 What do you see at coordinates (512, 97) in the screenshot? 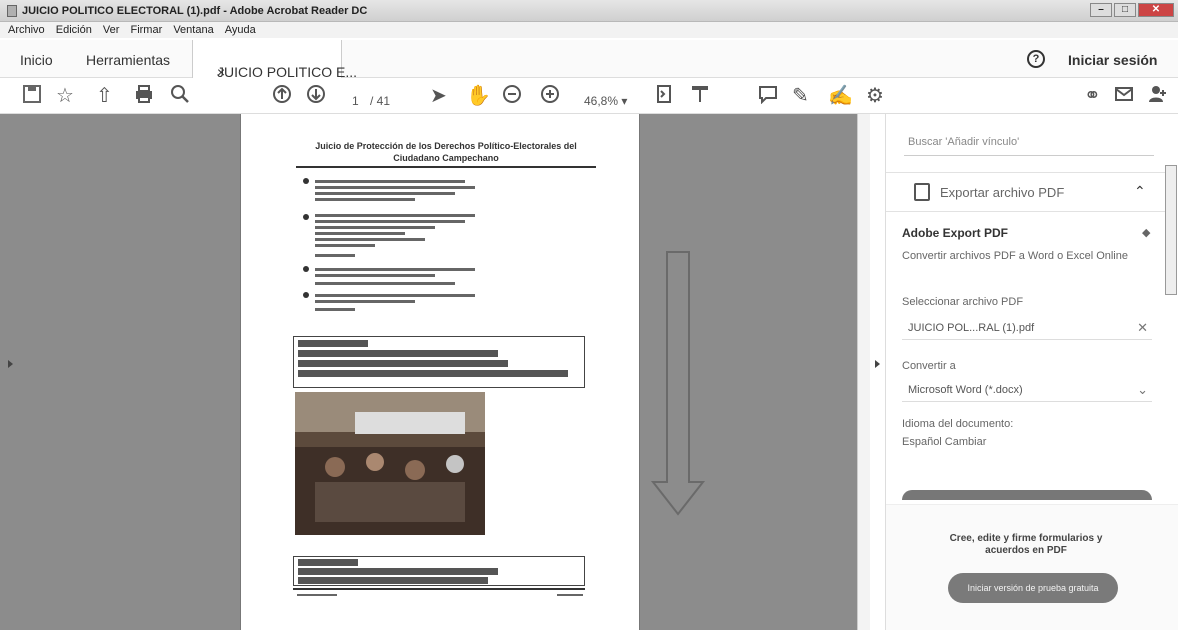
I see `zoom-out-icon` at bounding box center [512, 97].